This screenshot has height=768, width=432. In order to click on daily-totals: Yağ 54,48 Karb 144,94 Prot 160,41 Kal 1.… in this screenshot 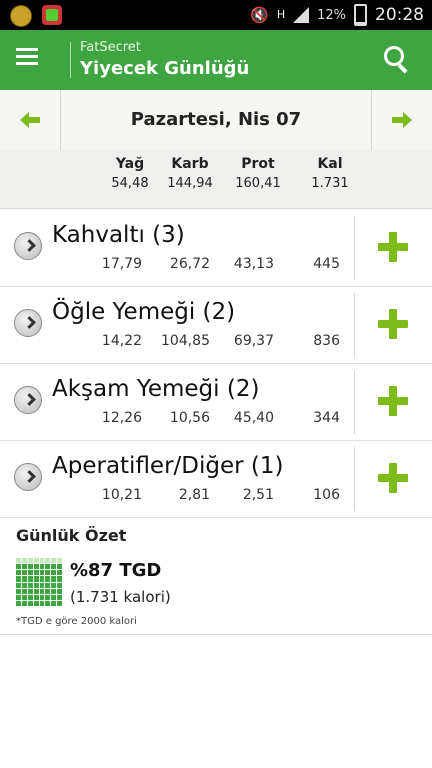, I will do `click(216, 179)`.